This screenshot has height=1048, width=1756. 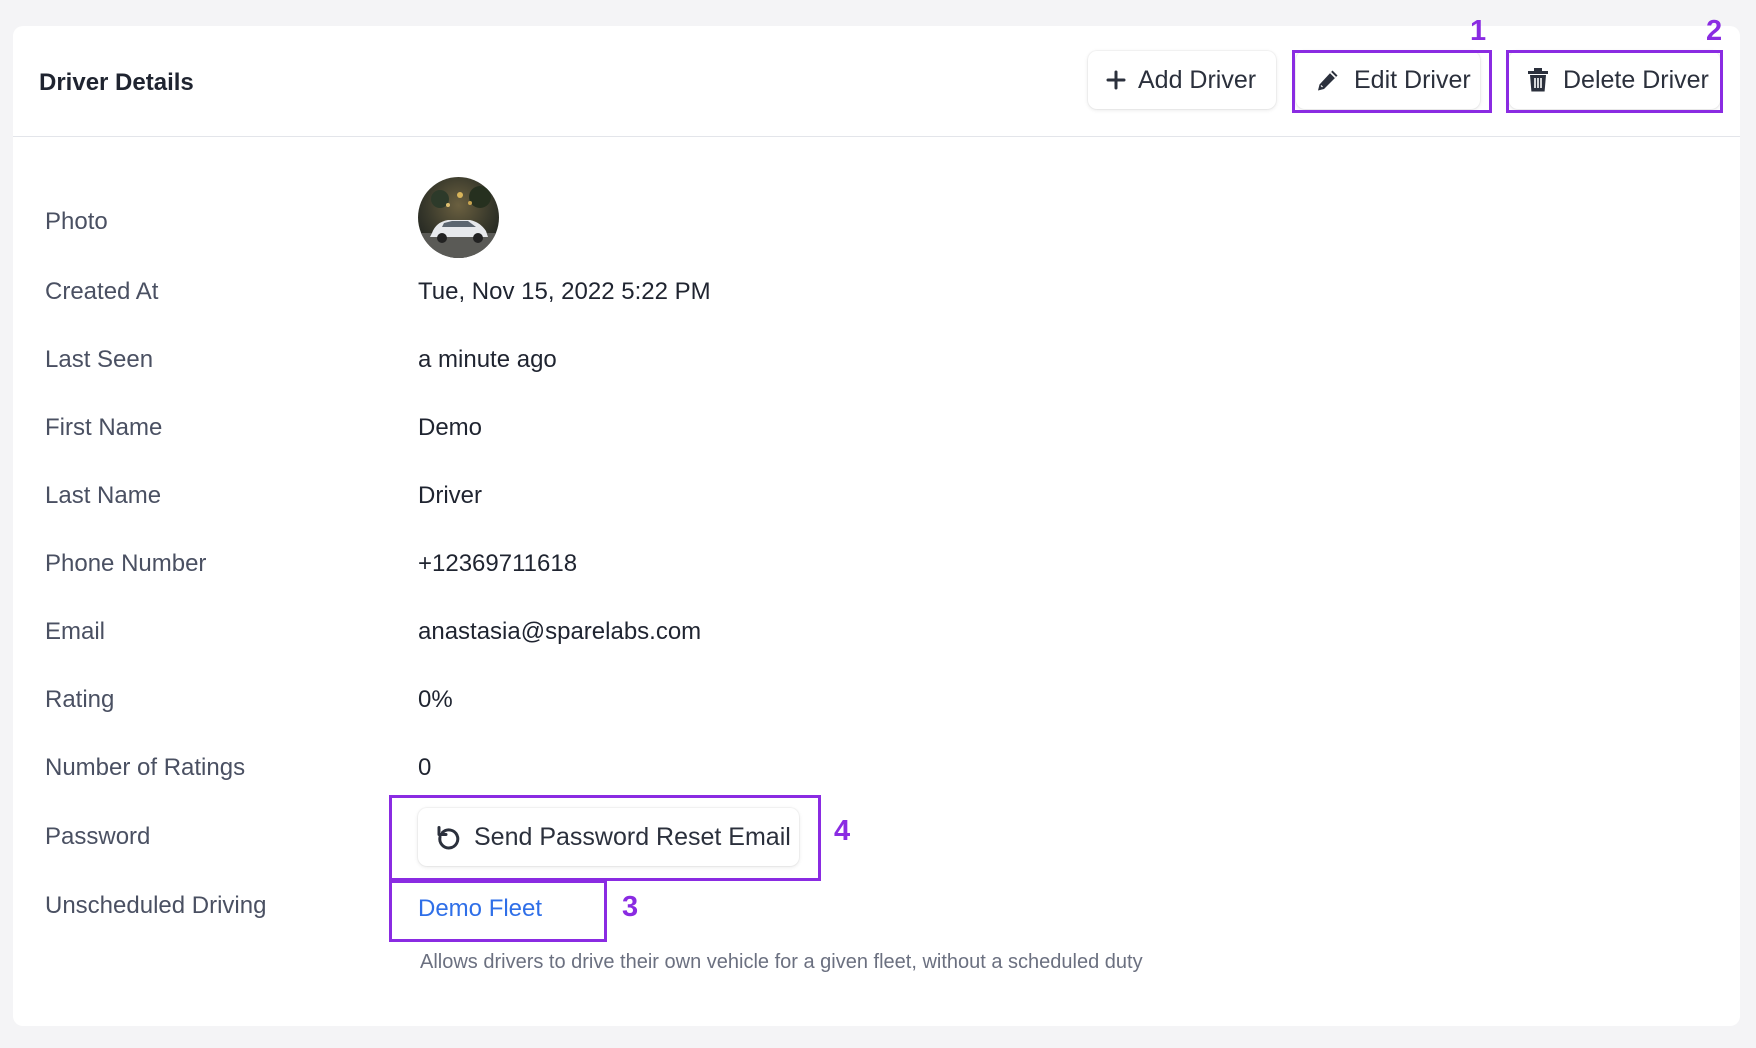 I want to click on send-password-reset-button: Send Password Reset Email, so click(x=608, y=837).